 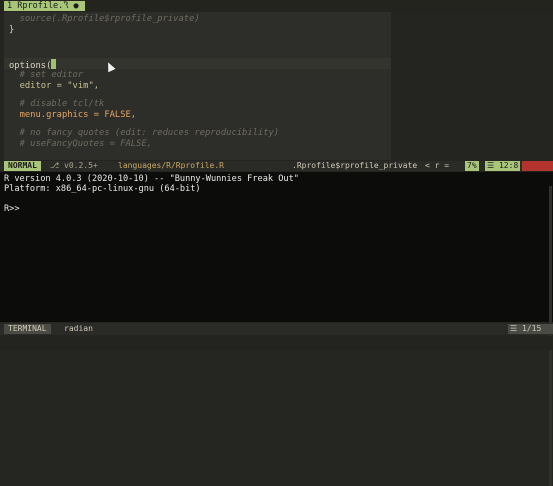 I want to click on terminal-status-end, so click(x=547, y=329).